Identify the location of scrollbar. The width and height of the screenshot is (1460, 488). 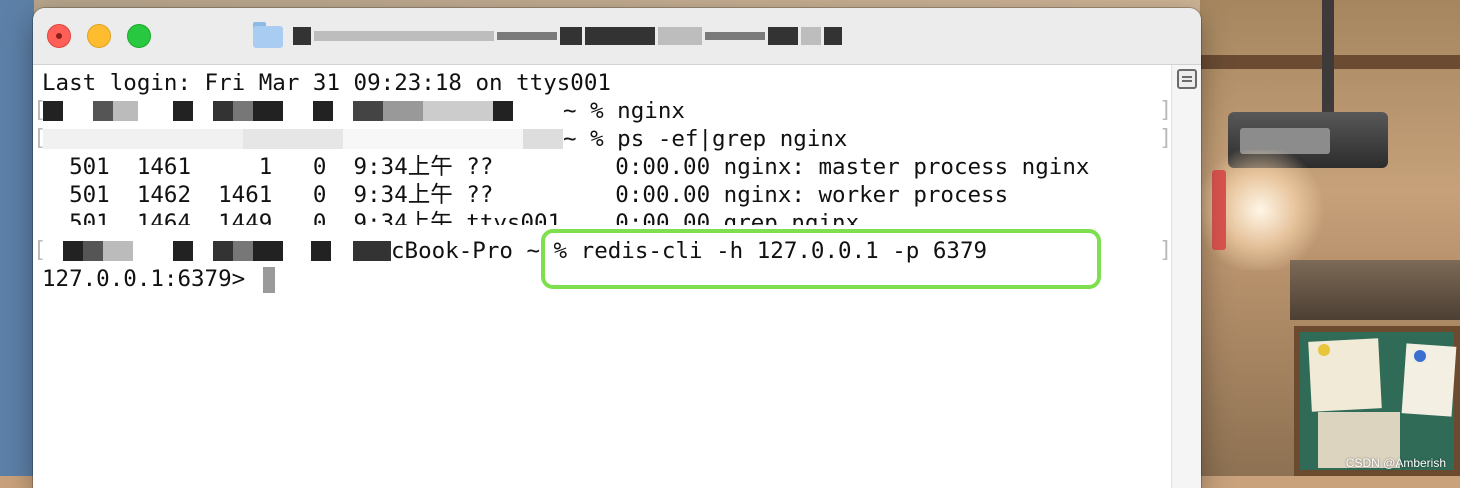
(1186, 276).